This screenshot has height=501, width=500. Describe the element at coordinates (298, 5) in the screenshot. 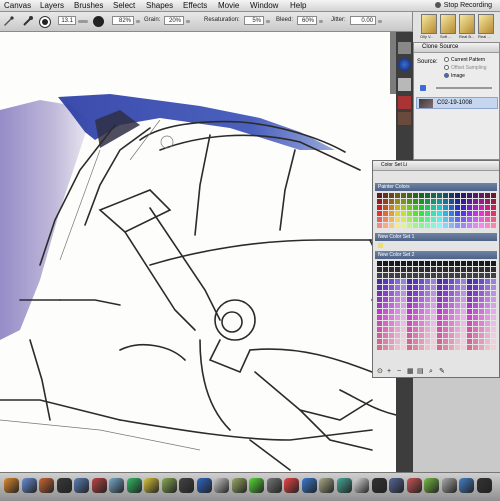

I see `menu-help: Help` at that location.